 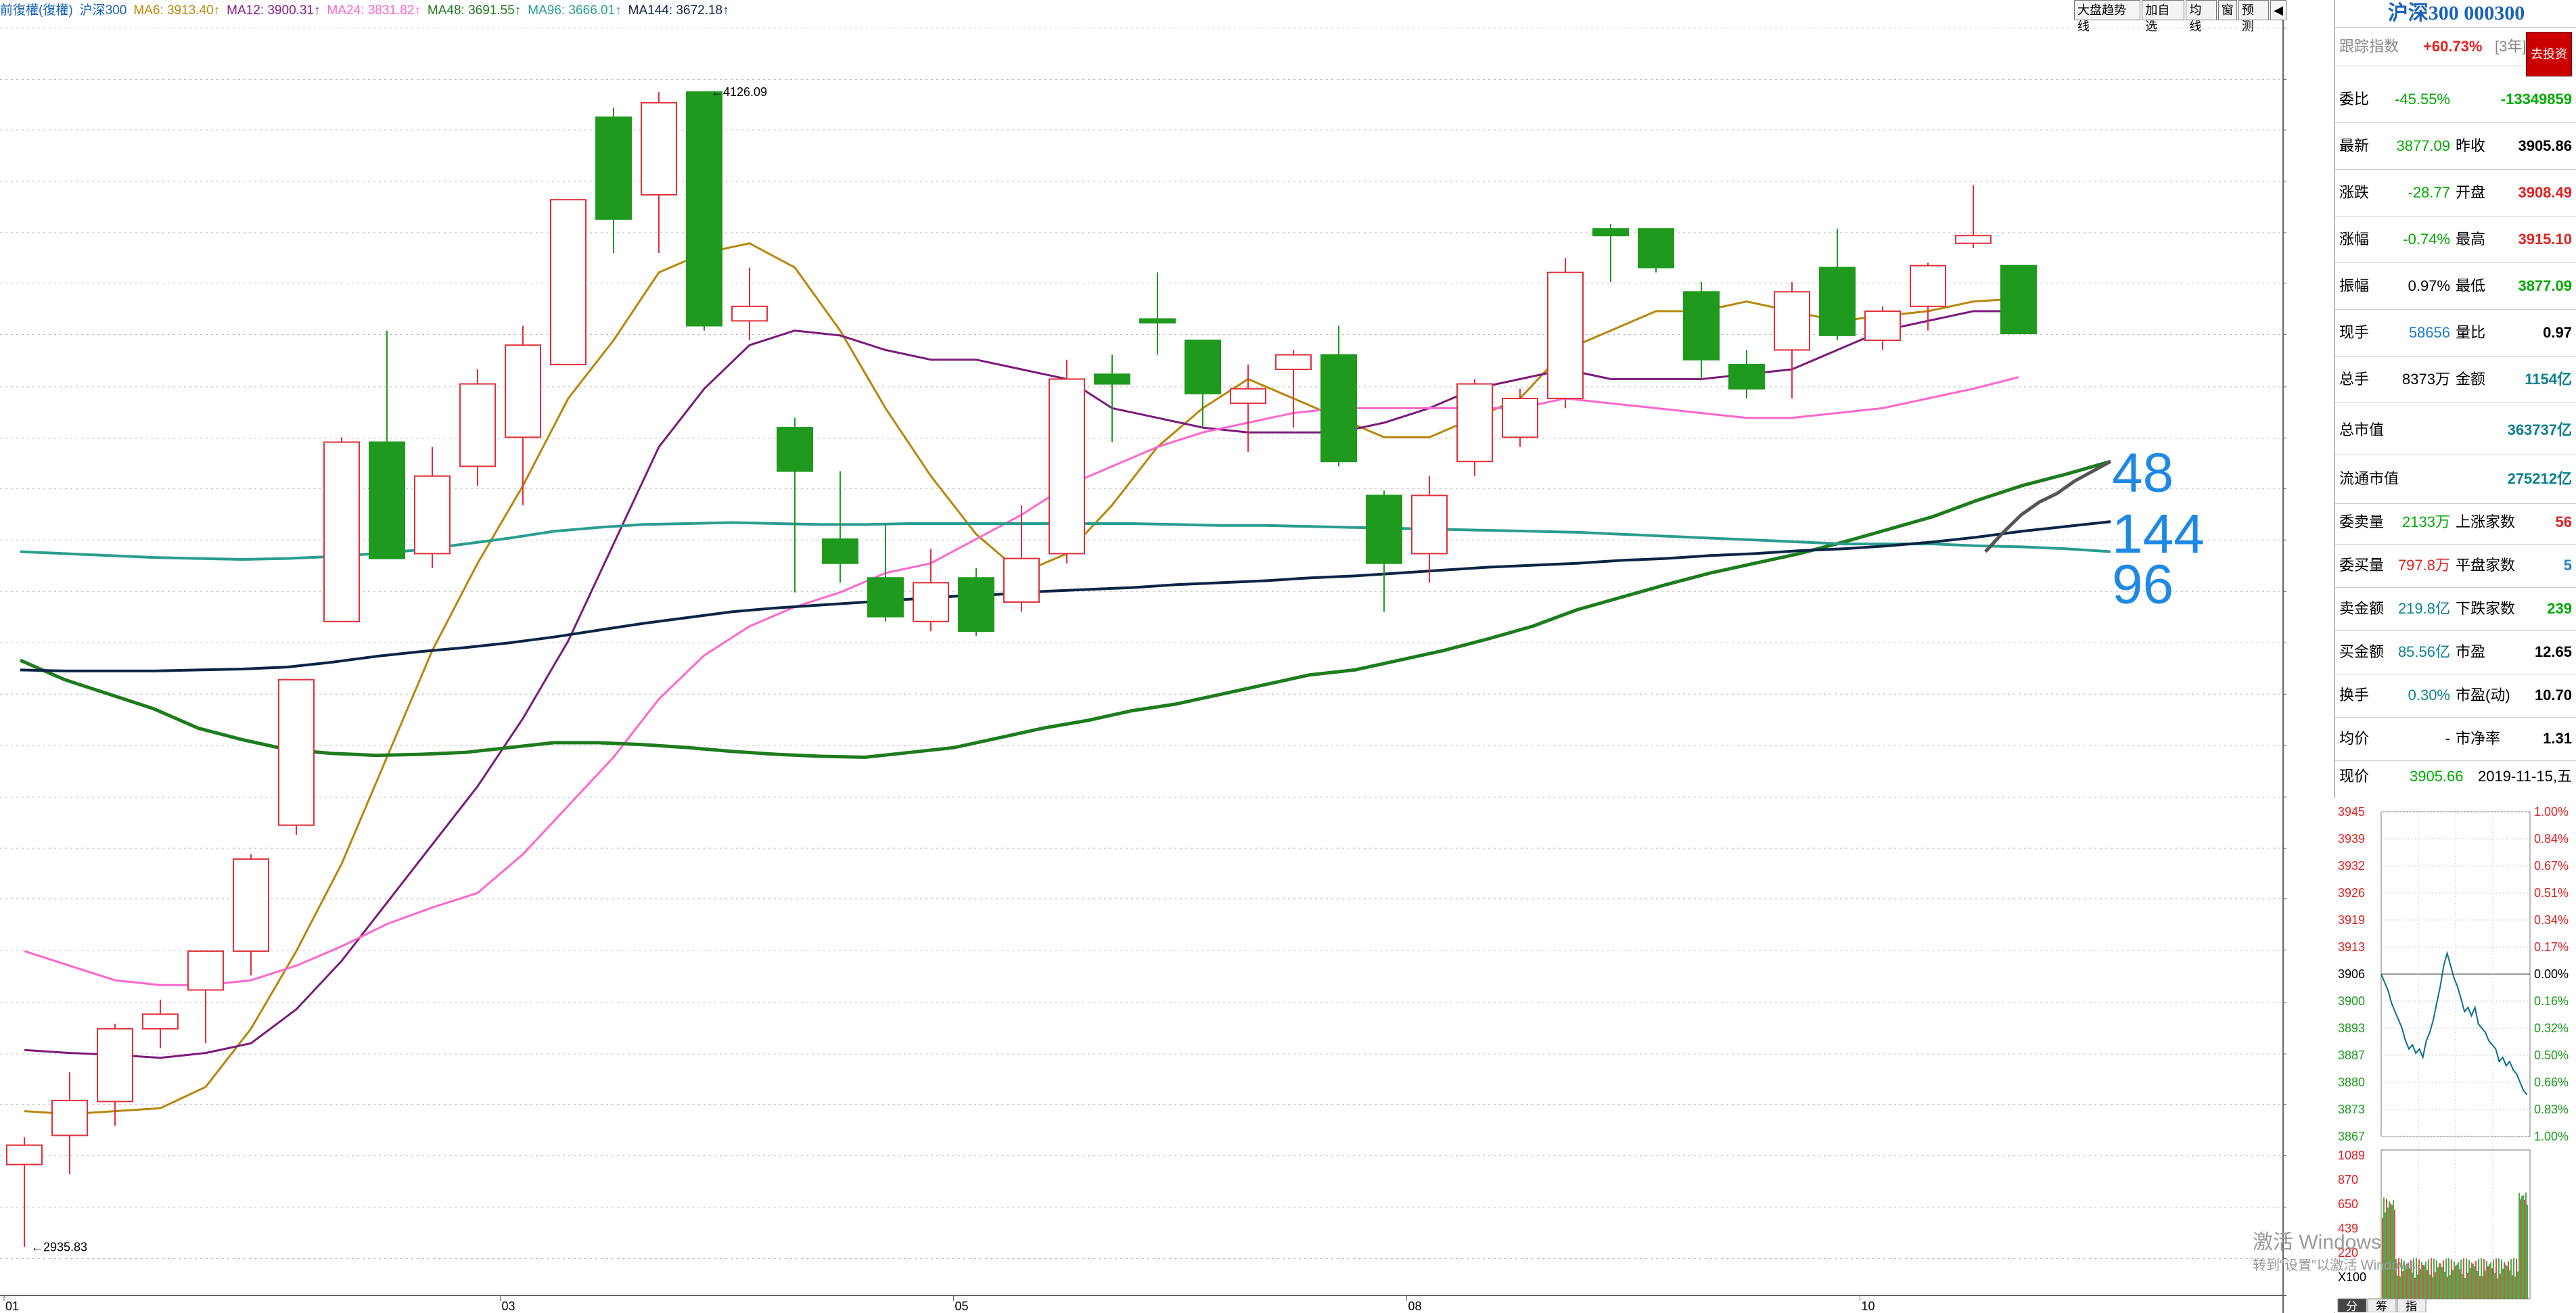 I want to click on quote-value: -0.74%, so click(x=2426, y=239).